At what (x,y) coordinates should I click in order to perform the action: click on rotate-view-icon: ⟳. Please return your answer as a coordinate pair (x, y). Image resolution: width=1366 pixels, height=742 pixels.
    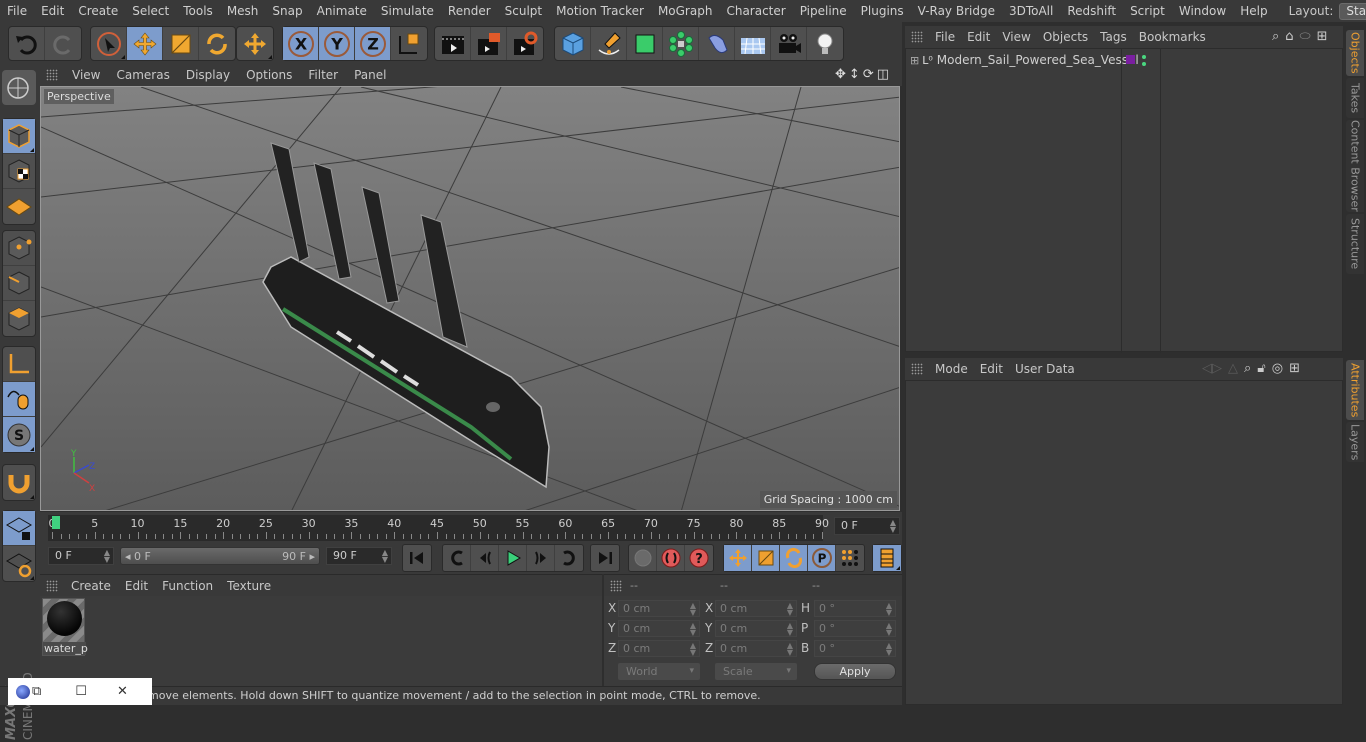
    Looking at the image, I should click on (868, 74).